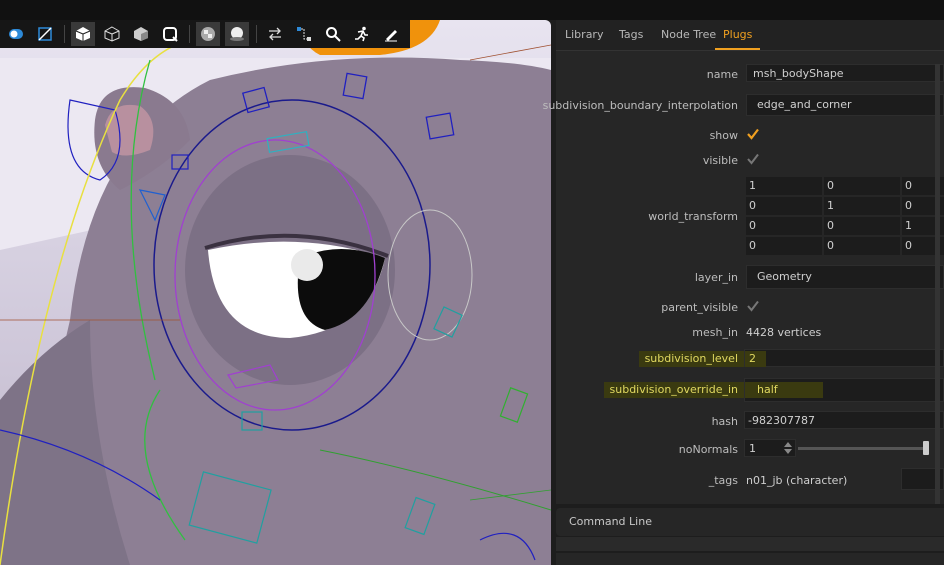 This screenshot has width=944, height=565. I want to click on swap-icon, so click(275, 34).